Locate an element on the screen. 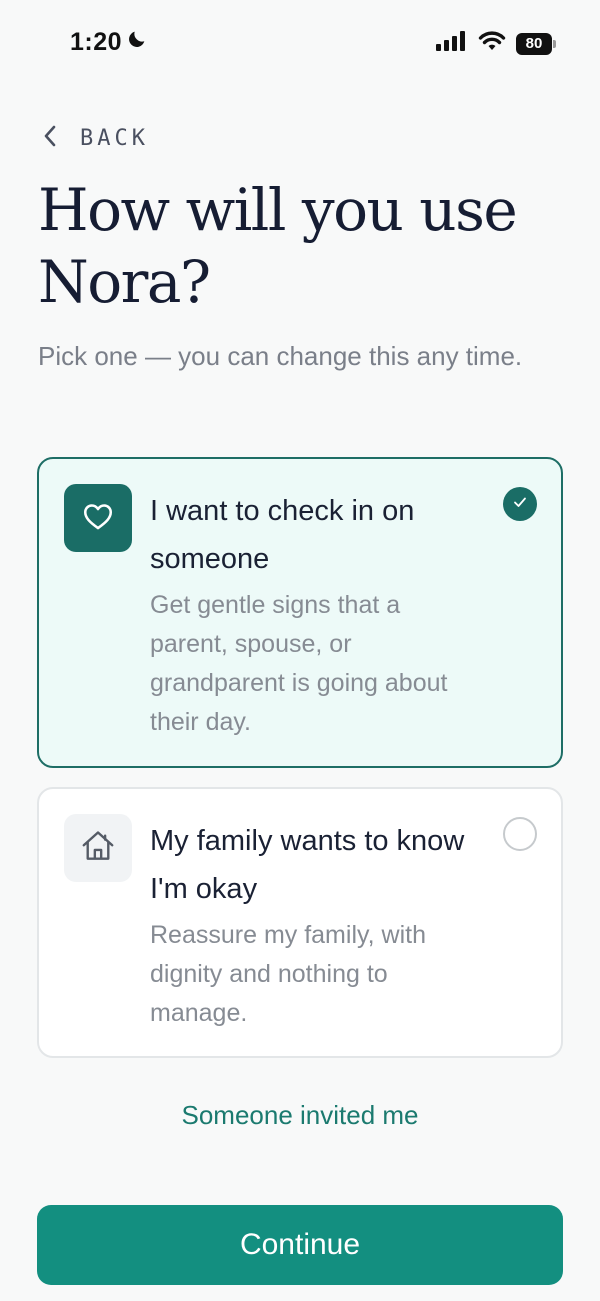  wifi-icon is located at coordinates (492, 43).